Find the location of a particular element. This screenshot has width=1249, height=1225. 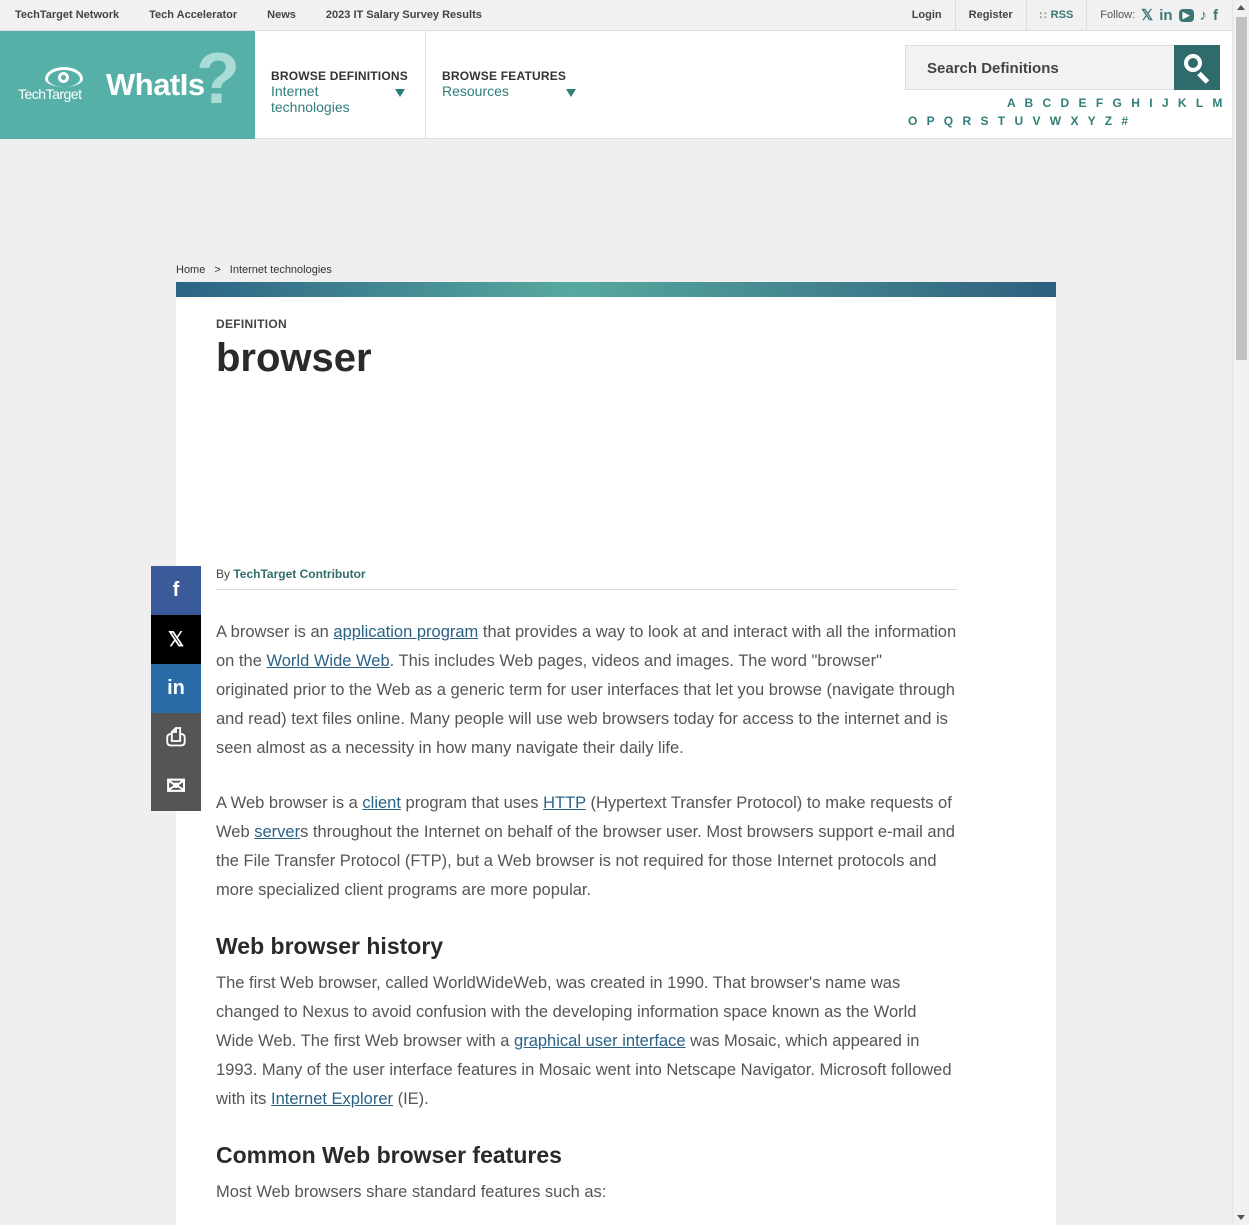

account-links: Login Register ∷ RSS Follow: 𝕏 in ▶ ♪ f is located at coordinates (1065, 15).